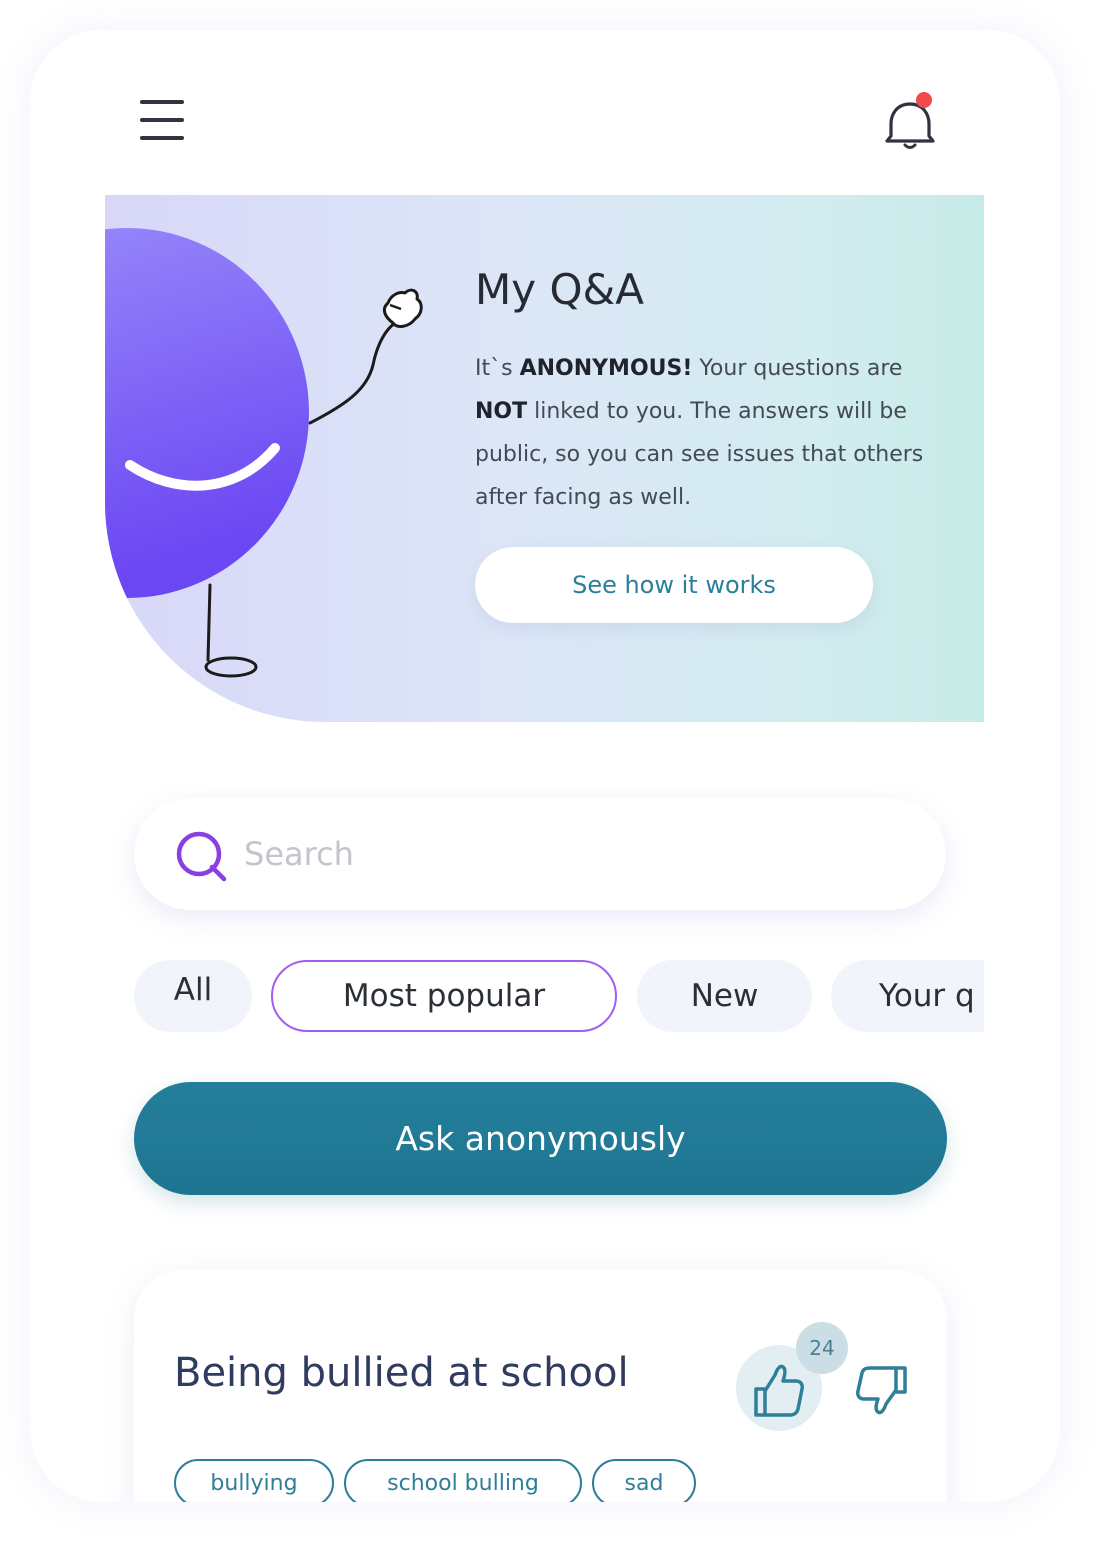  Describe the element at coordinates (910, 123) in the screenshot. I see `bell-icon` at that location.